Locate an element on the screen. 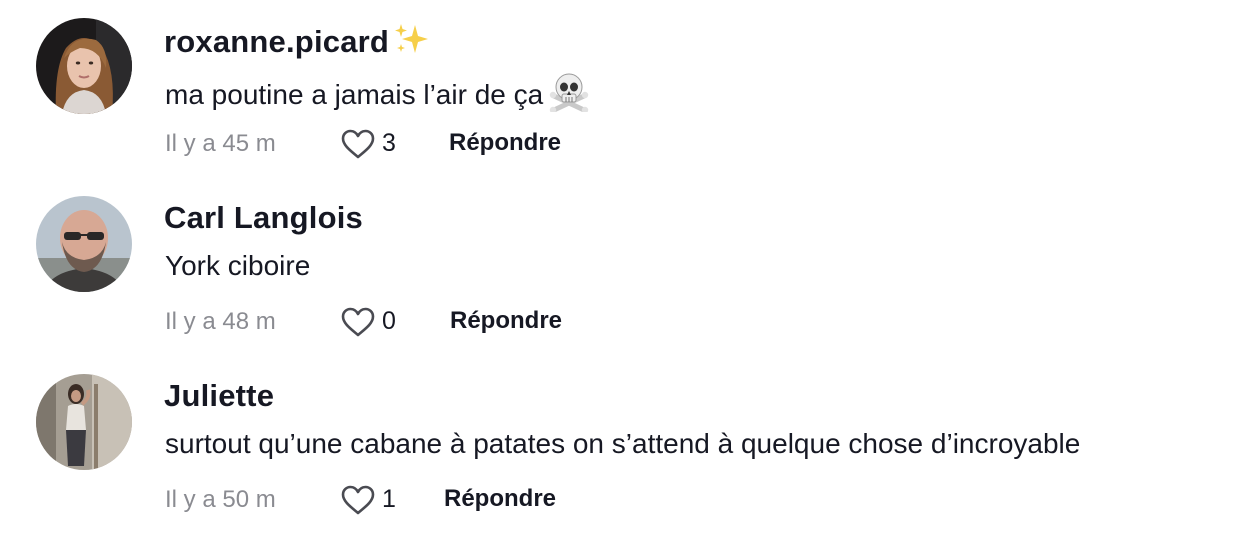  comment-username: roxanne.picard is located at coordinates (297, 43).